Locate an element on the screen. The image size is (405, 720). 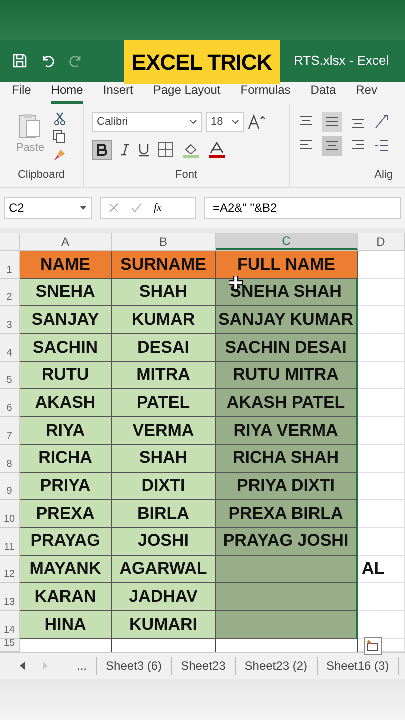
borders-icon is located at coordinates (166, 150).